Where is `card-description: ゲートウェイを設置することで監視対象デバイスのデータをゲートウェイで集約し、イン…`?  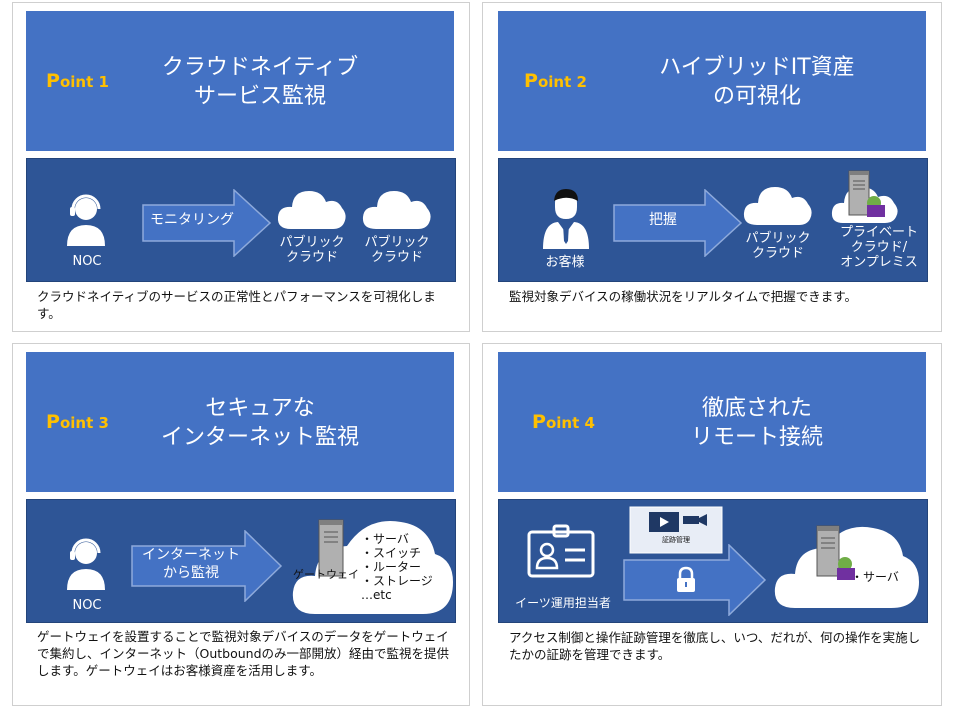
card-description: ゲートウェイを設置することで監視対象デバイスのデータをゲートウェイで集約し、イン… is located at coordinates (243, 653).